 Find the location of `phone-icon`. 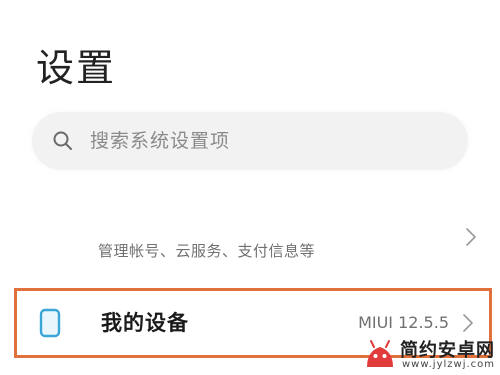

phone-icon is located at coordinates (50, 323).